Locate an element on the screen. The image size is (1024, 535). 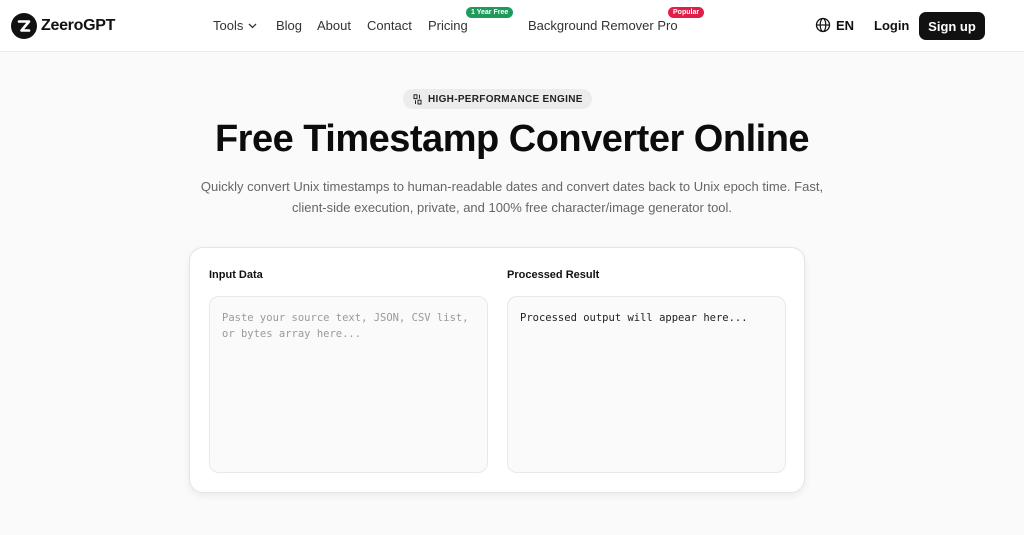
nav-tools: Tools is located at coordinates (235, 25).